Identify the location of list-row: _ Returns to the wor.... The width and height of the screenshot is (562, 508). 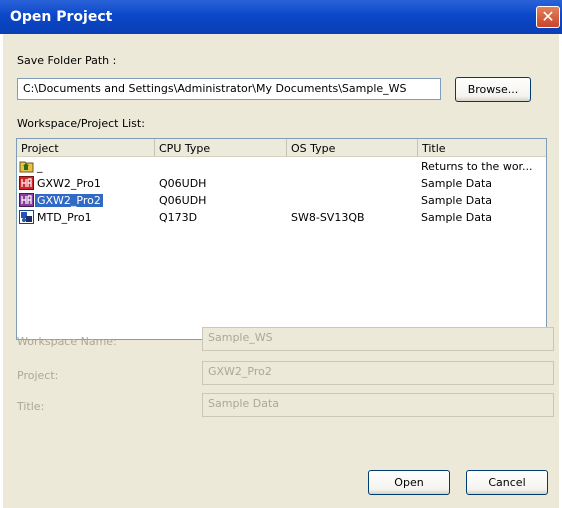
(281, 166).